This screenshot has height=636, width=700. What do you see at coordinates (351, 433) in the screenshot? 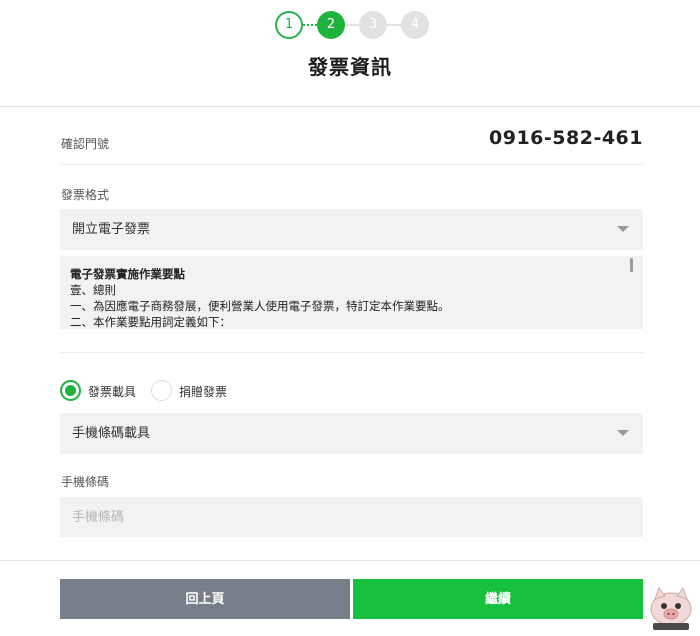
I see `carrier-type-select: 手機條碼載具` at bounding box center [351, 433].